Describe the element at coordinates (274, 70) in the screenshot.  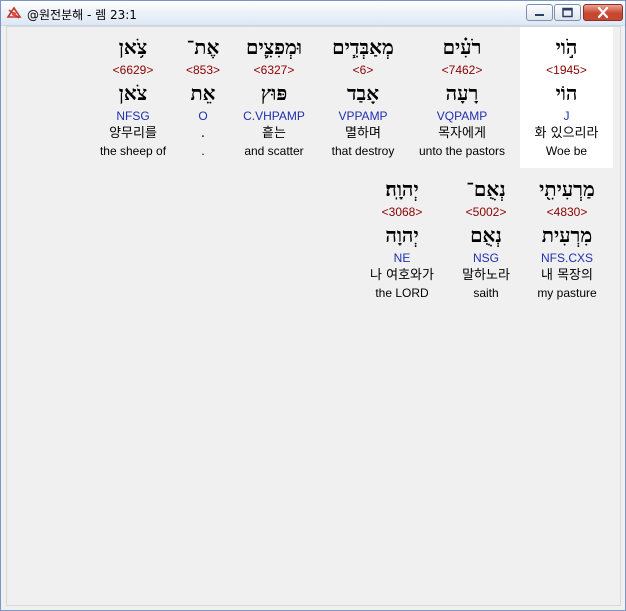
I see `strong-number: <6327>` at that location.